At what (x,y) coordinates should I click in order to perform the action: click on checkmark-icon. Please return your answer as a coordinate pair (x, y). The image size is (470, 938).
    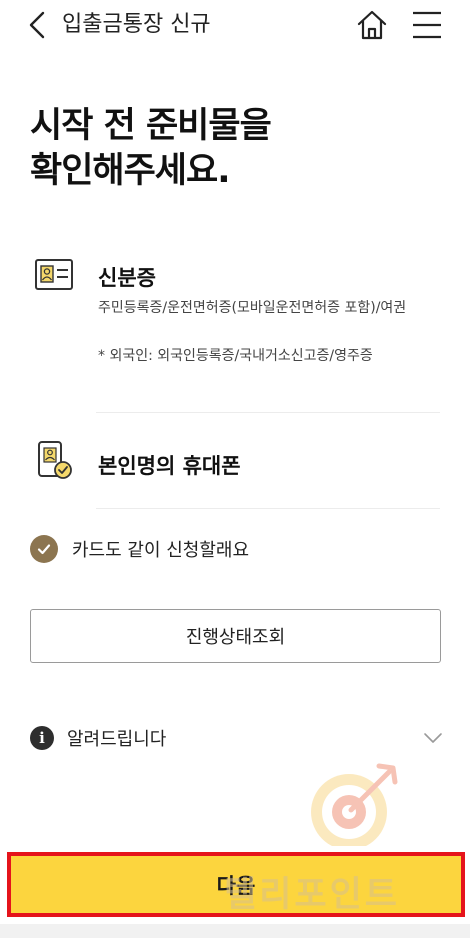
    Looking at the image, I should click on (44, 549).